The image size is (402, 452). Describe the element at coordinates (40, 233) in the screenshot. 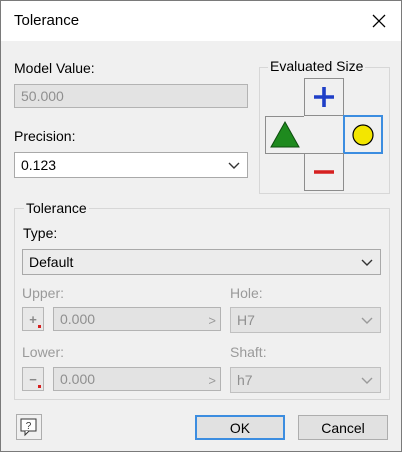

I see `type-label: Type:` at that location.